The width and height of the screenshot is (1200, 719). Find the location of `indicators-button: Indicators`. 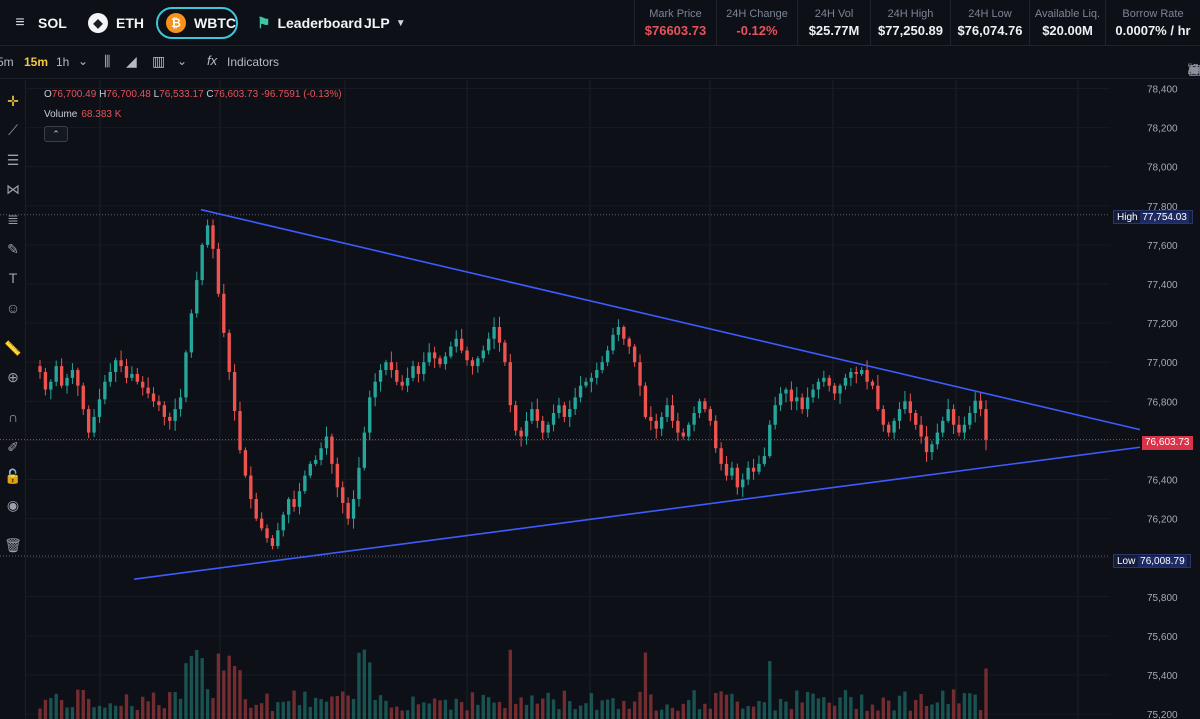

indicators-button: Indicators is located at coordinates (253, 62).